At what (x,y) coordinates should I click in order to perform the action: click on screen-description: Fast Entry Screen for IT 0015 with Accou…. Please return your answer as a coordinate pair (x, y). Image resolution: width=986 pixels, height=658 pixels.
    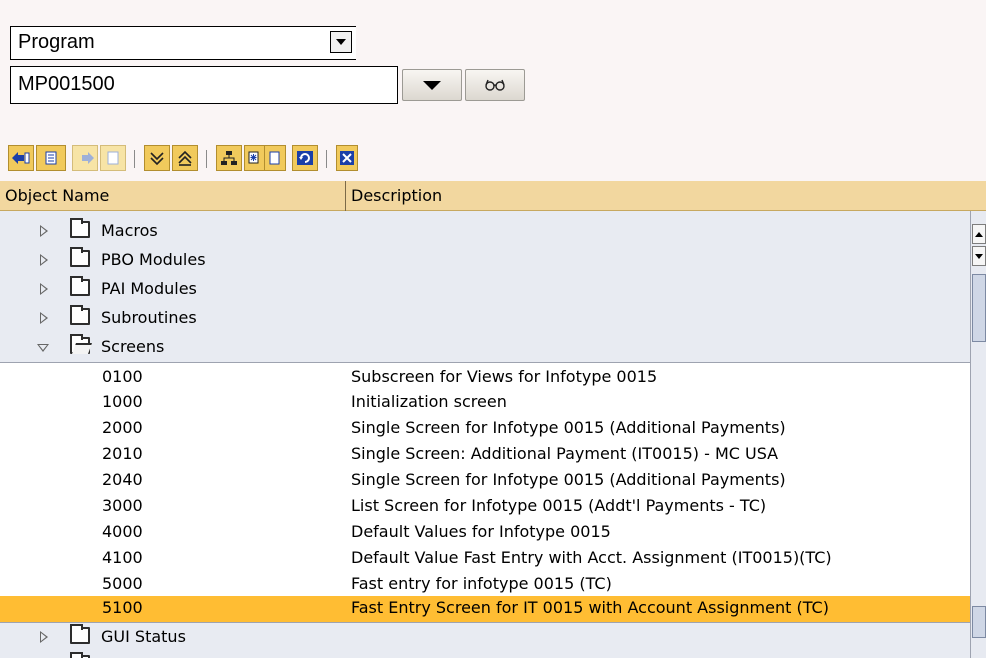
    Looking at the image, I should click on (590, 607).